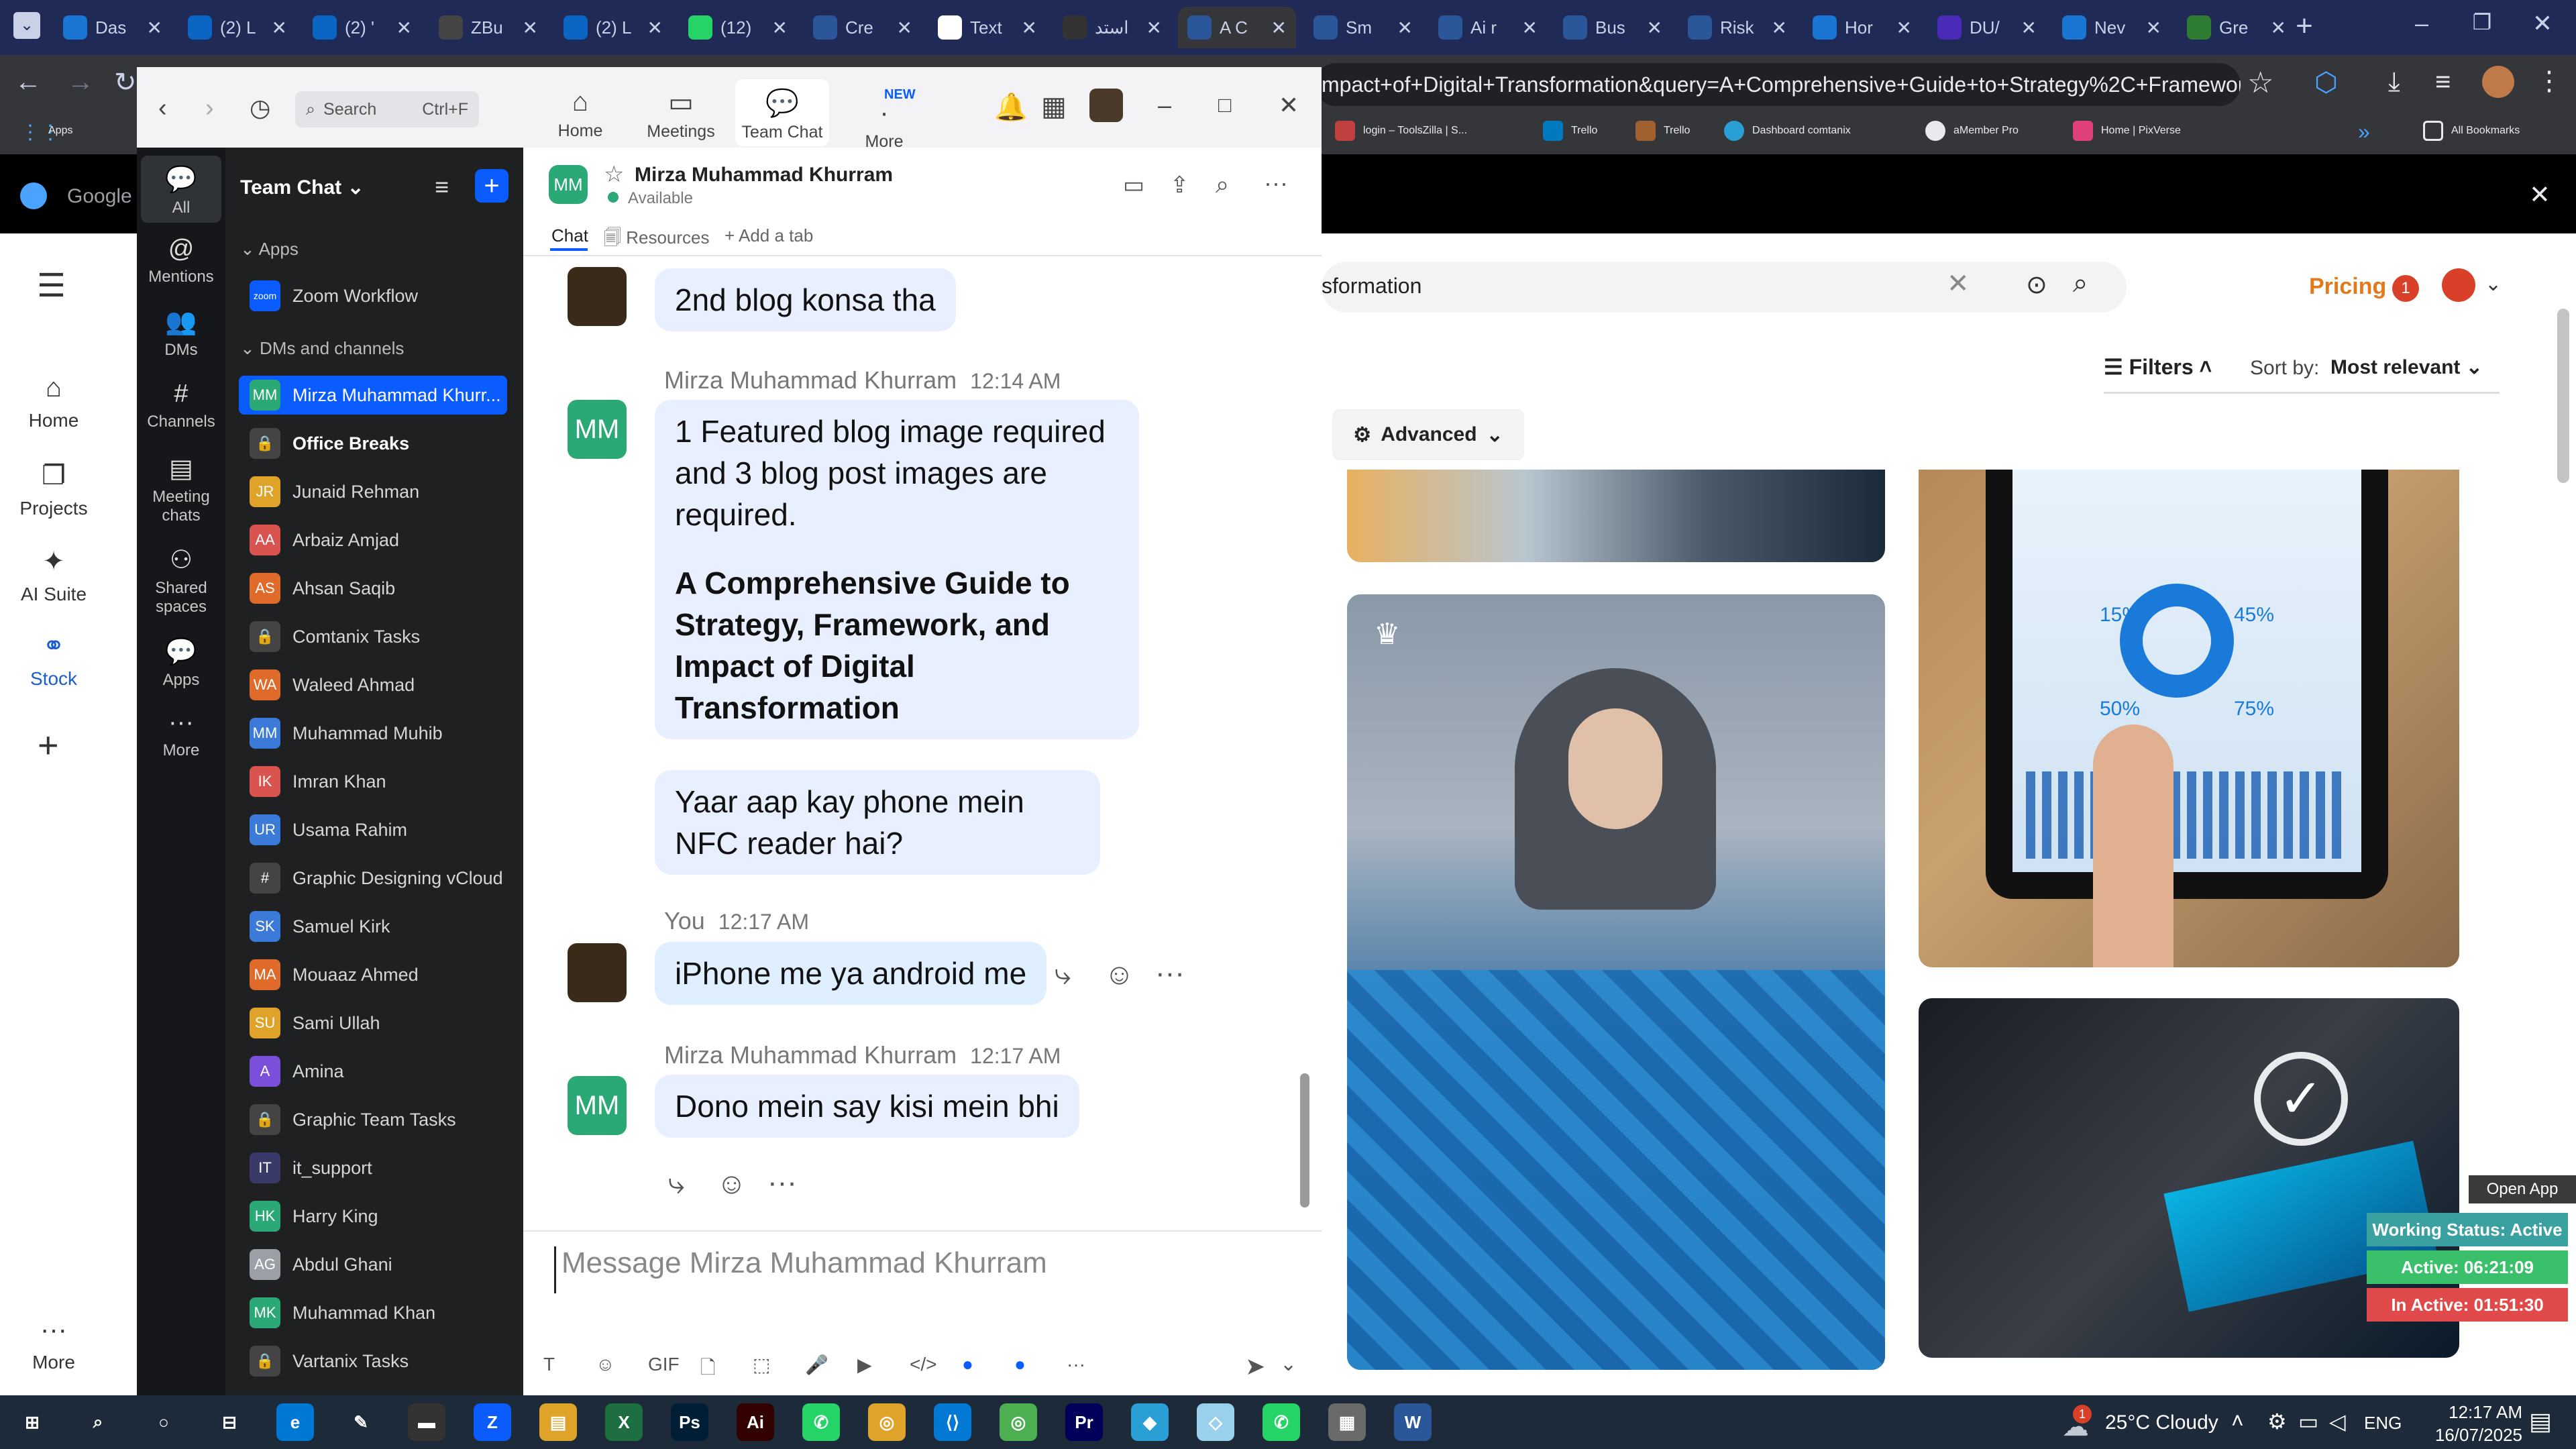  What do you see at coordinates (1616, 516) in the screenshot?
I see `stock-image-office` at bounding box center [1616, 516].